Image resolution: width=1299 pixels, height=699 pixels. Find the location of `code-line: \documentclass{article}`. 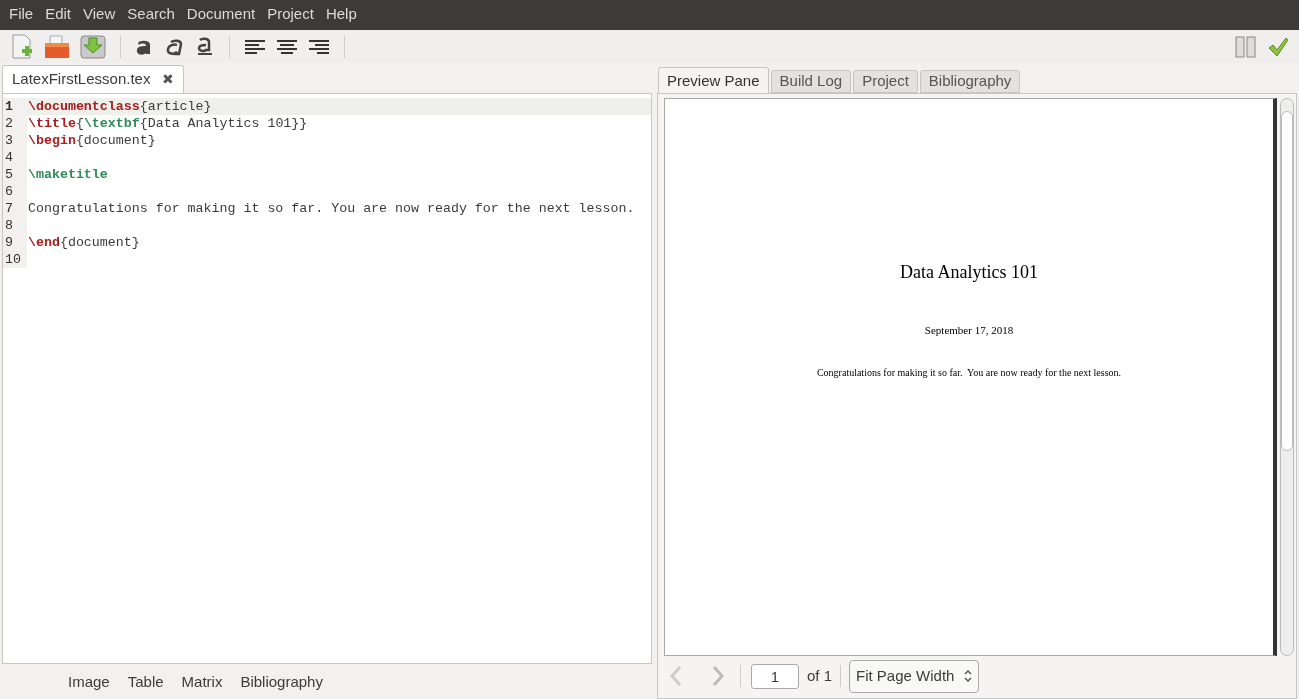

code-line: \documentclass{article} is located at coordinates (119, 106).